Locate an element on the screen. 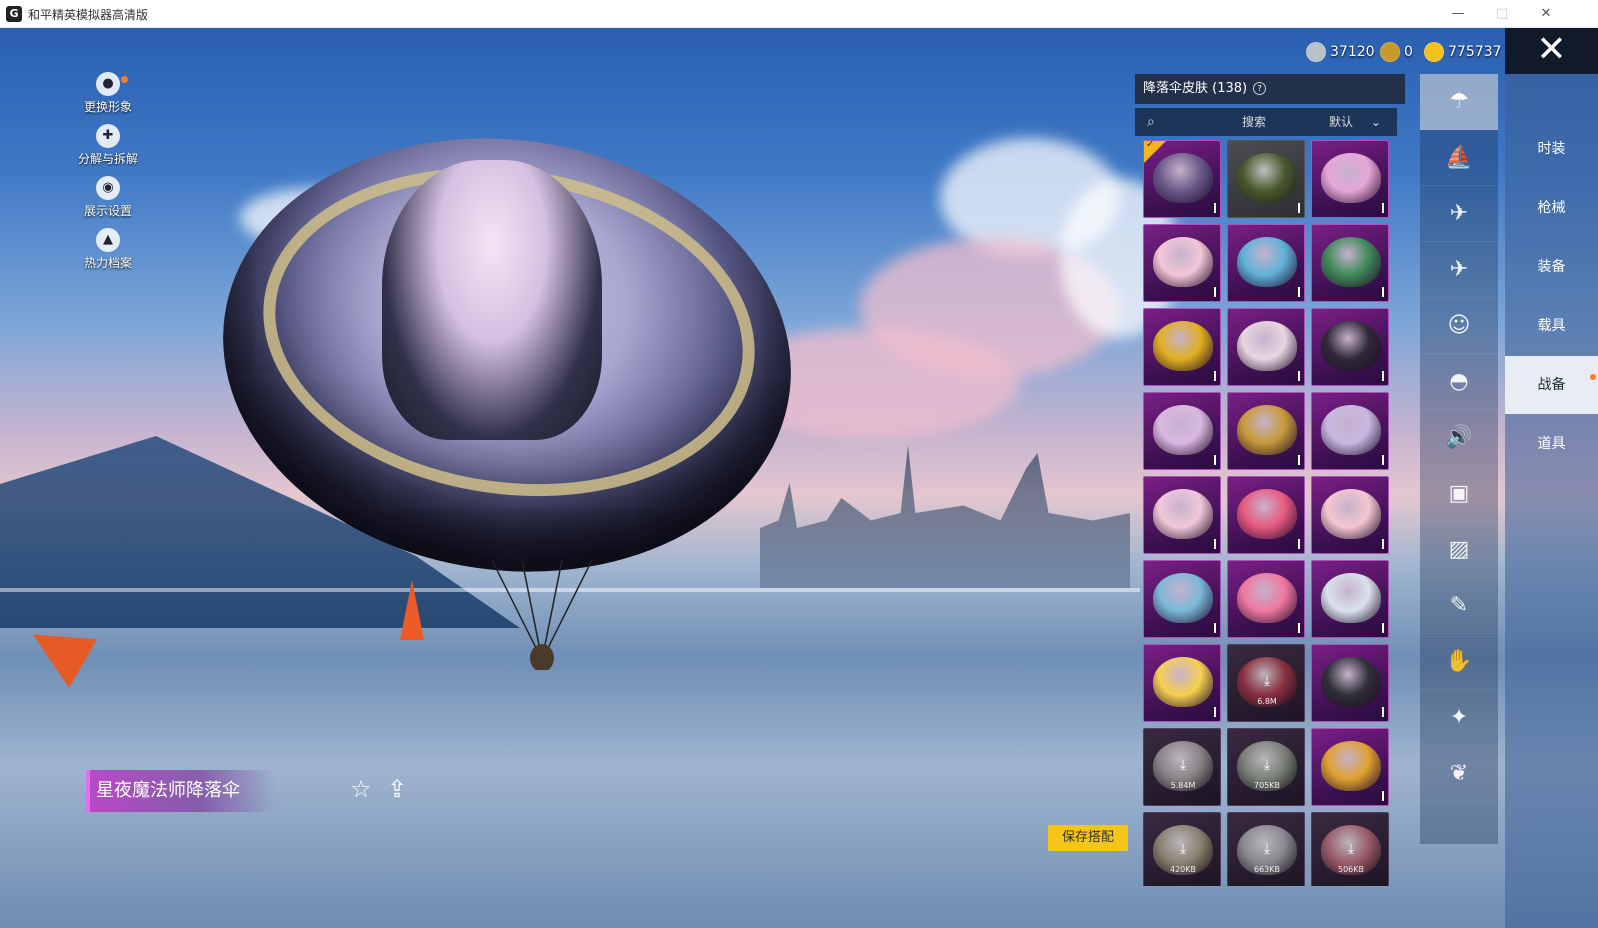 The width and height of the screenshot is (1598, 928). skin-item: ⤓ 6.8M is located at coordinates (1266, 683).